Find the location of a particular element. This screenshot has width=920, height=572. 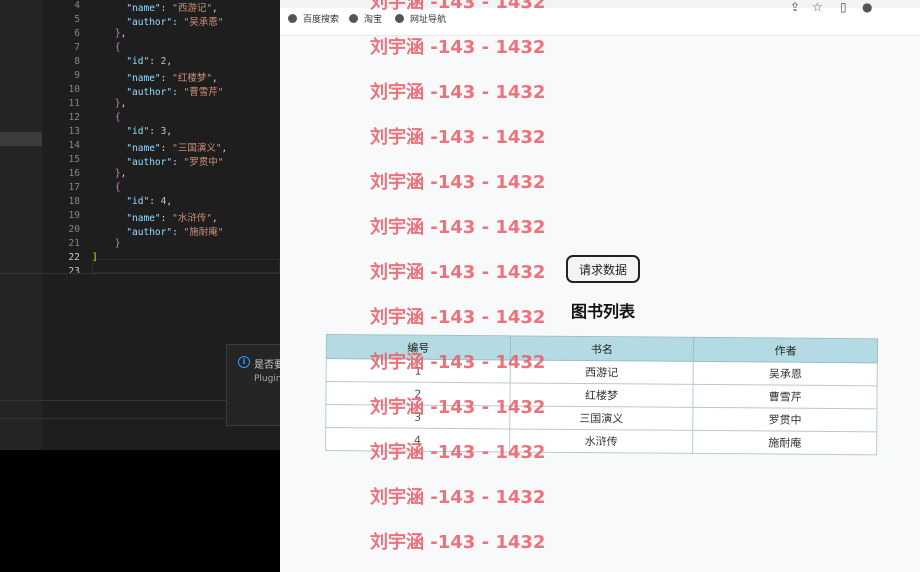

line-number: 4 is located at coordinates (77, 5).